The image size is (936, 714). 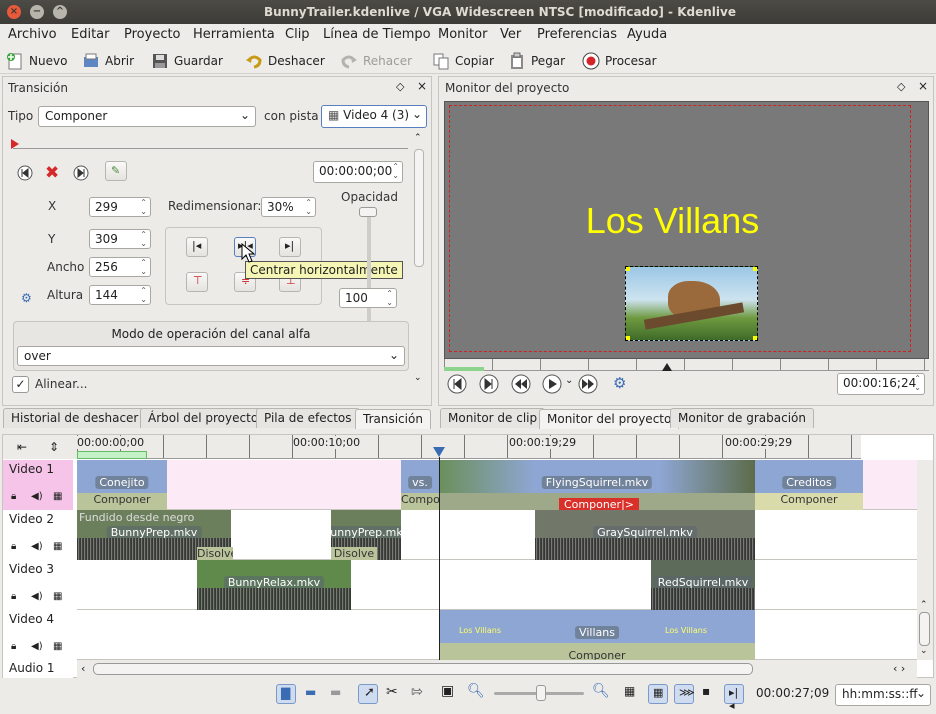 What do you see at coordinates (297, 34) in the screenshot?
I see `menu-clip: Clip` at bounding box center [297, 34].